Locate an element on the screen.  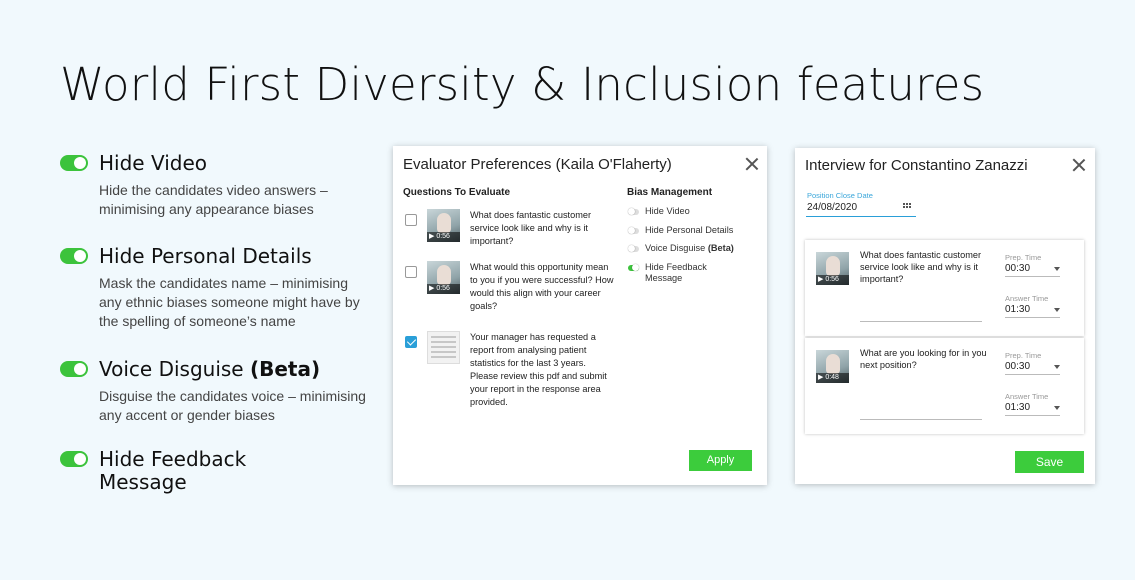
checkbox-checked-icon is located at coordinates (411, 342).